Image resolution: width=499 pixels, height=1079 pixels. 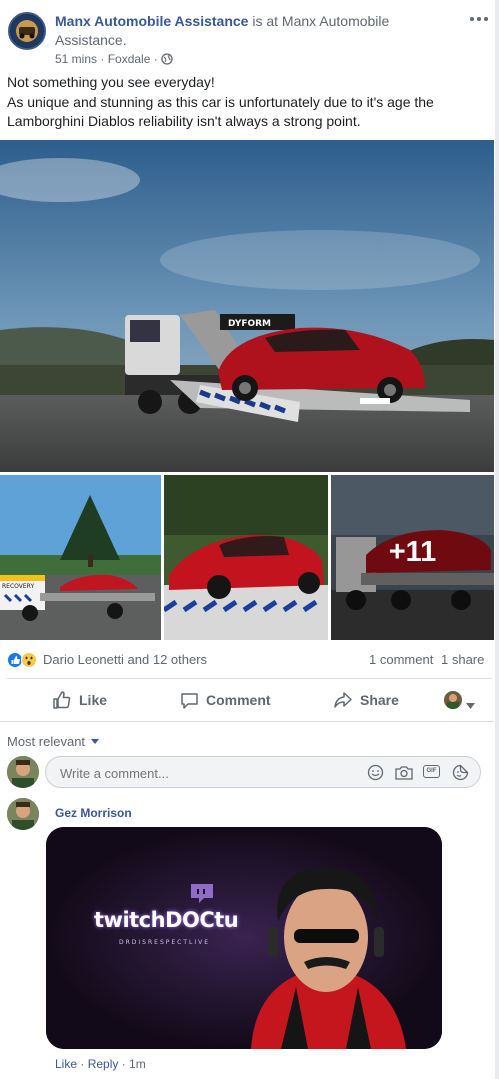 I want to click on share-count: 1 share, so click(x=462, y=660).